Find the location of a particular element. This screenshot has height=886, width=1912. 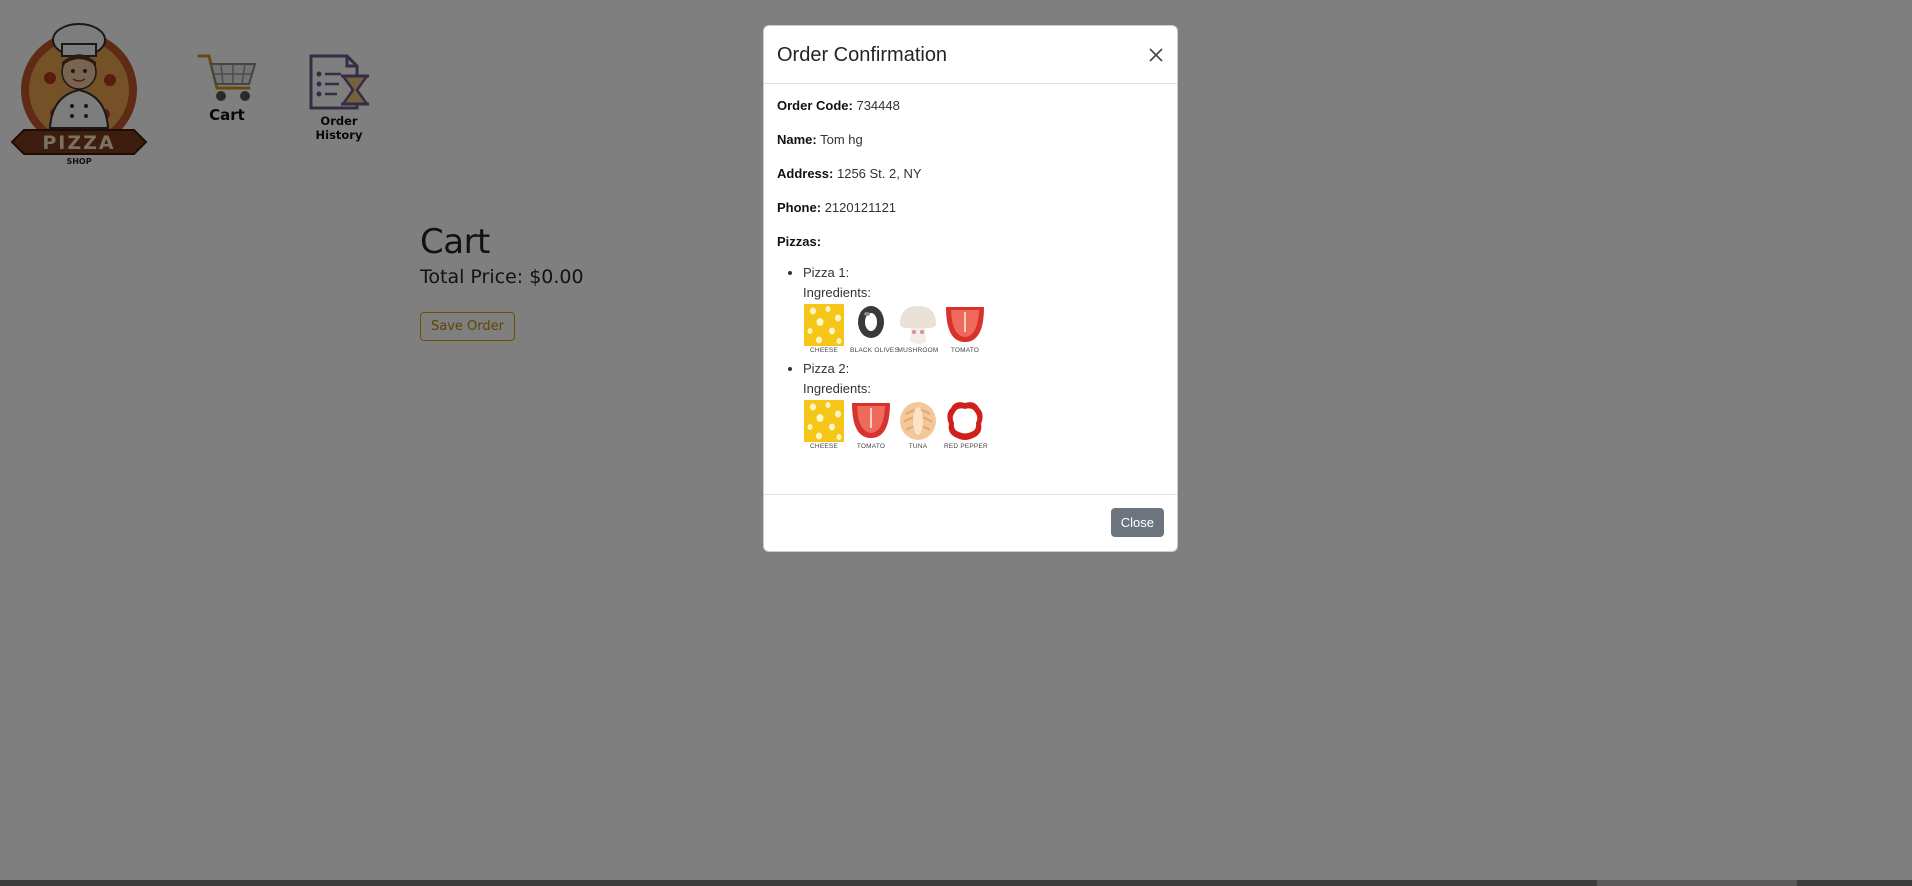

name-label: Name: is located at coordinates (797, 139).